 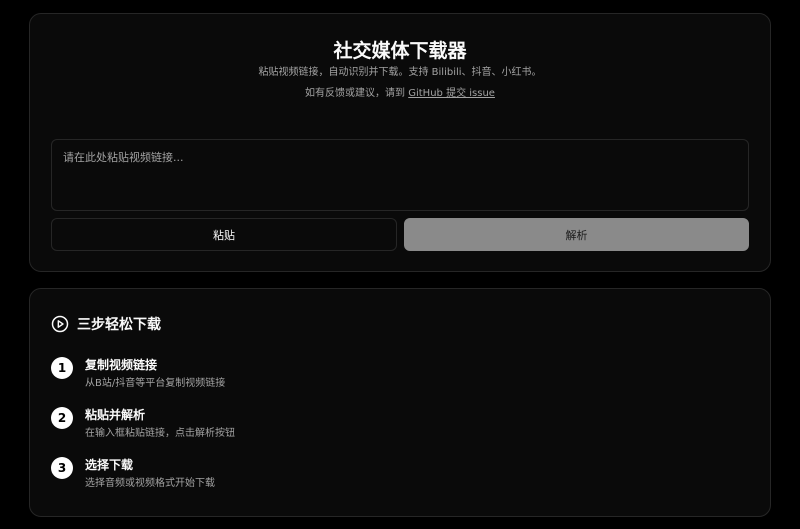 What do you see at coordinates (150, 483) in the screenshot?
I see `step-description: 选择音频或视频格式开始下载` at bounding box center [150, 483].